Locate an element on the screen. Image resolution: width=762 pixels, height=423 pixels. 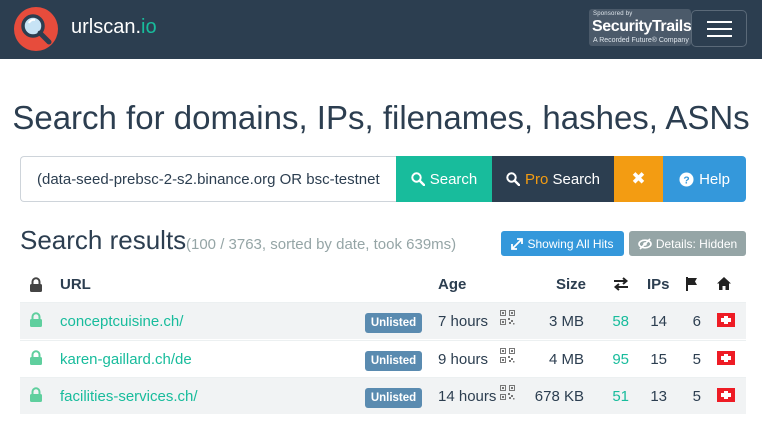
result-size: 4 MB is located at coordinates (566, 359).